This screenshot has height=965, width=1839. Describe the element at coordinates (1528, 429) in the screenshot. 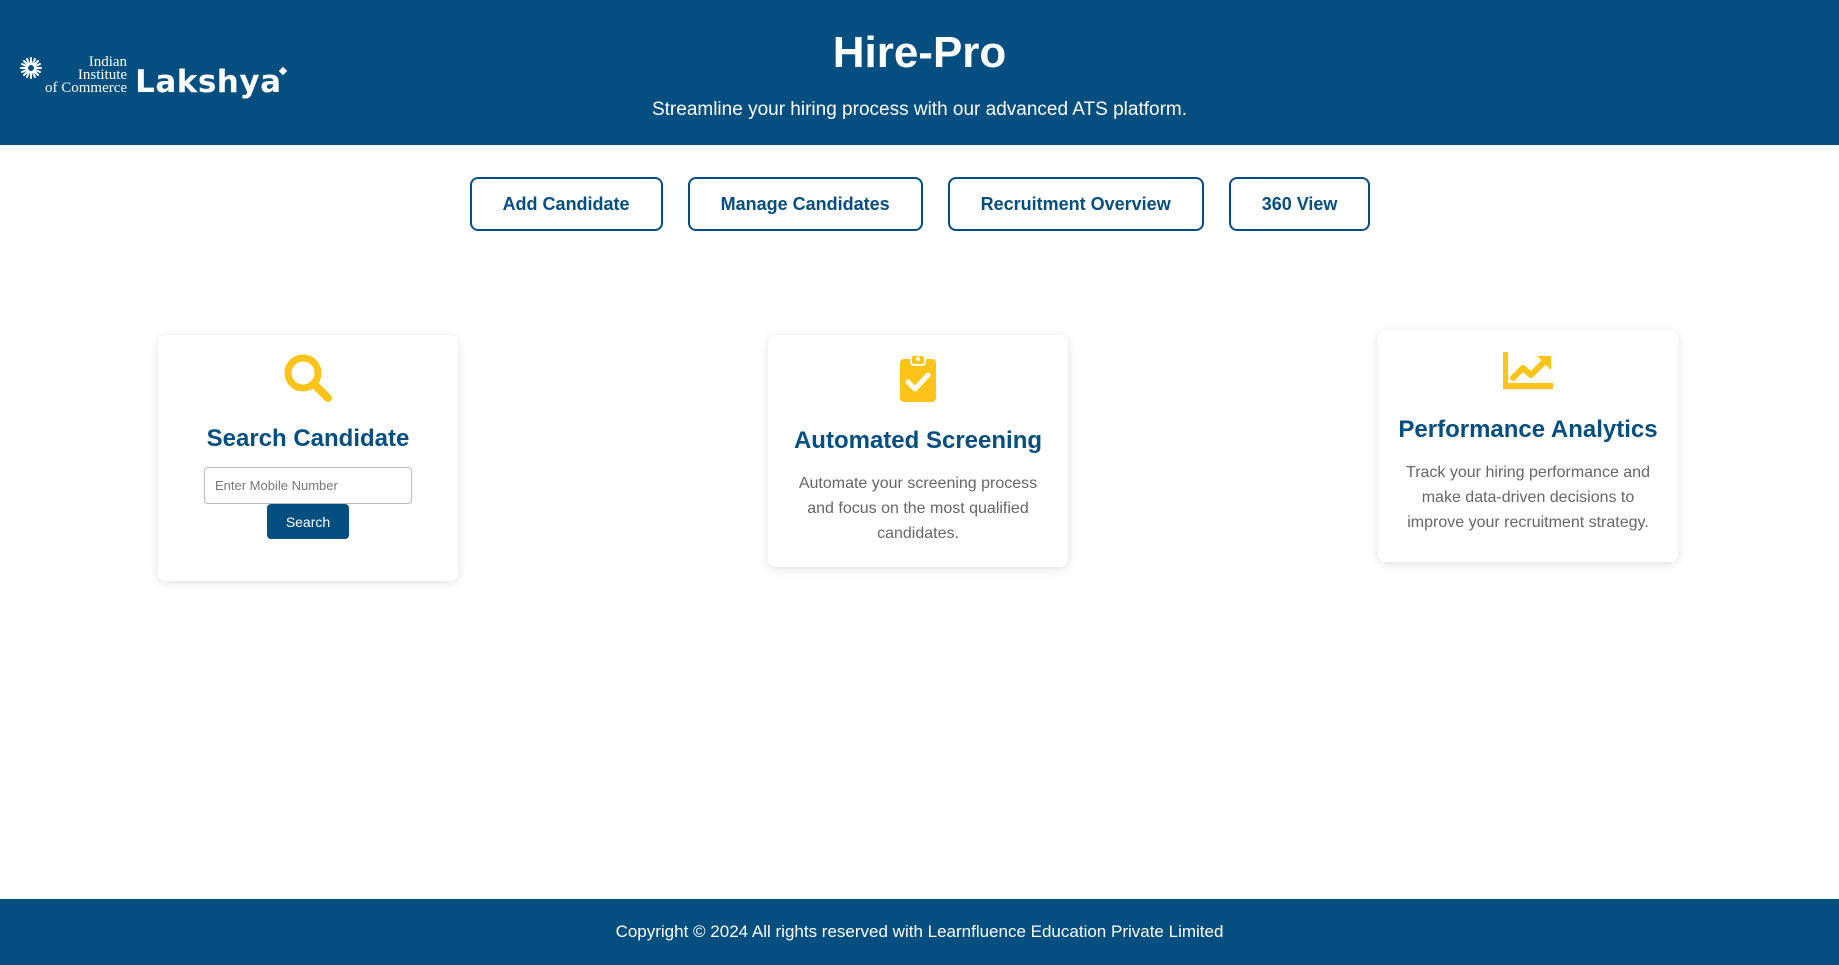

I see `performance-analytics-title: Performance Analytics` at that location.